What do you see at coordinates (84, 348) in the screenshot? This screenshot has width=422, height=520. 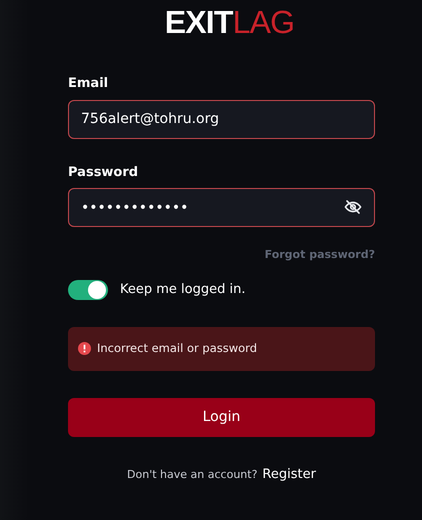 I see `exclamation-icon` at bounding box center [84, 348].